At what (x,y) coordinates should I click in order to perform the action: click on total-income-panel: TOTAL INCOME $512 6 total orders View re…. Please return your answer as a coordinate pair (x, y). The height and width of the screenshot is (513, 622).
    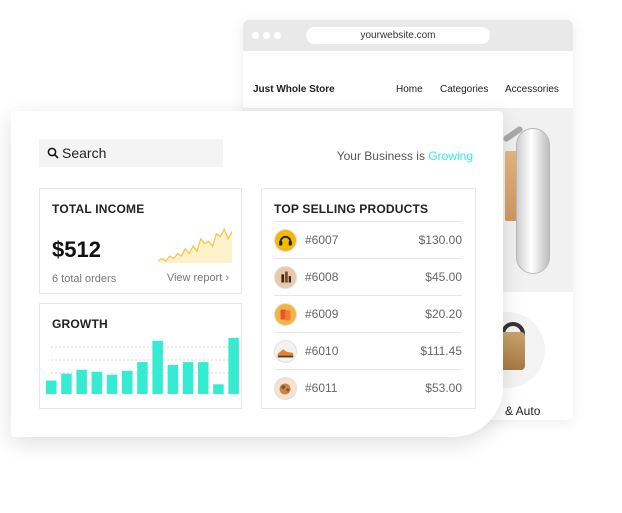
    Looking at the image, I should click on (140, 241).